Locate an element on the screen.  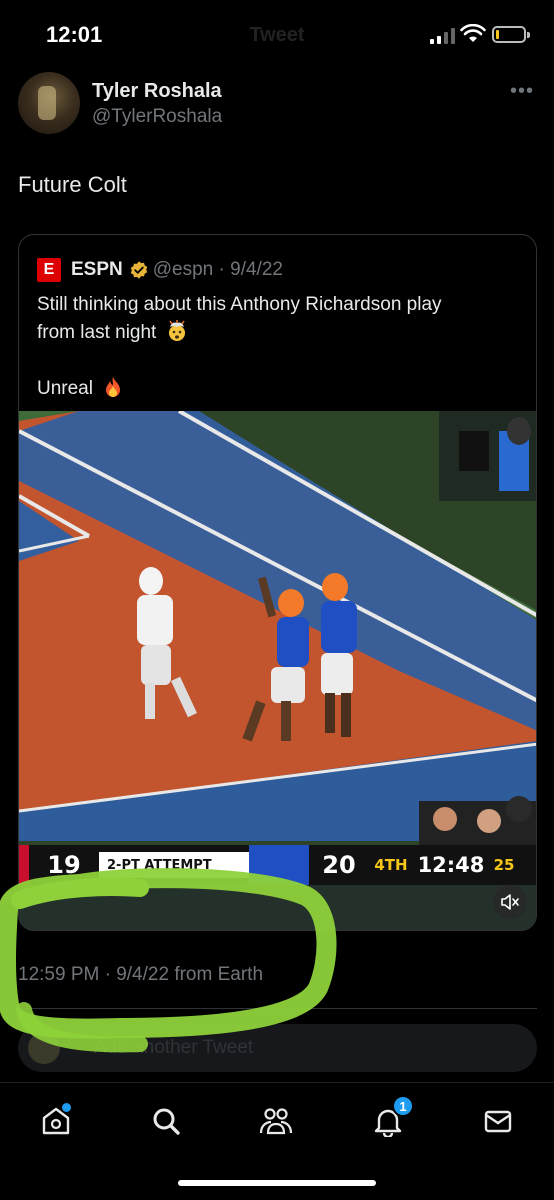
quoted-tweet-header: E ESPN @espn · 9/4/22 is located at coordinates (160, 270).